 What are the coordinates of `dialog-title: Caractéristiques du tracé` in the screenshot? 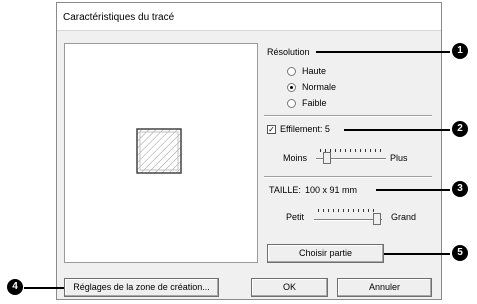 It's located at (119, 17).